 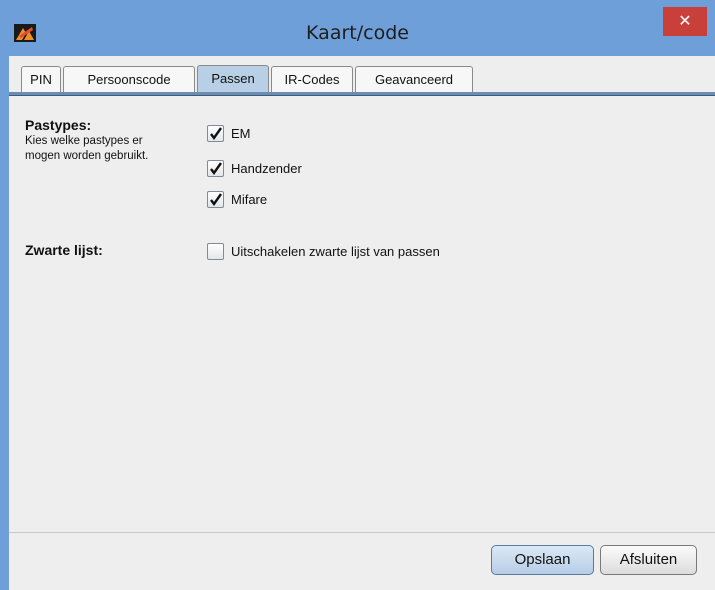 What do you see at coordinates (84, 141) in the screenshot?
I see `pastypes-description-line1: Kies welke pastypes er` at bounding box center [84, 141].